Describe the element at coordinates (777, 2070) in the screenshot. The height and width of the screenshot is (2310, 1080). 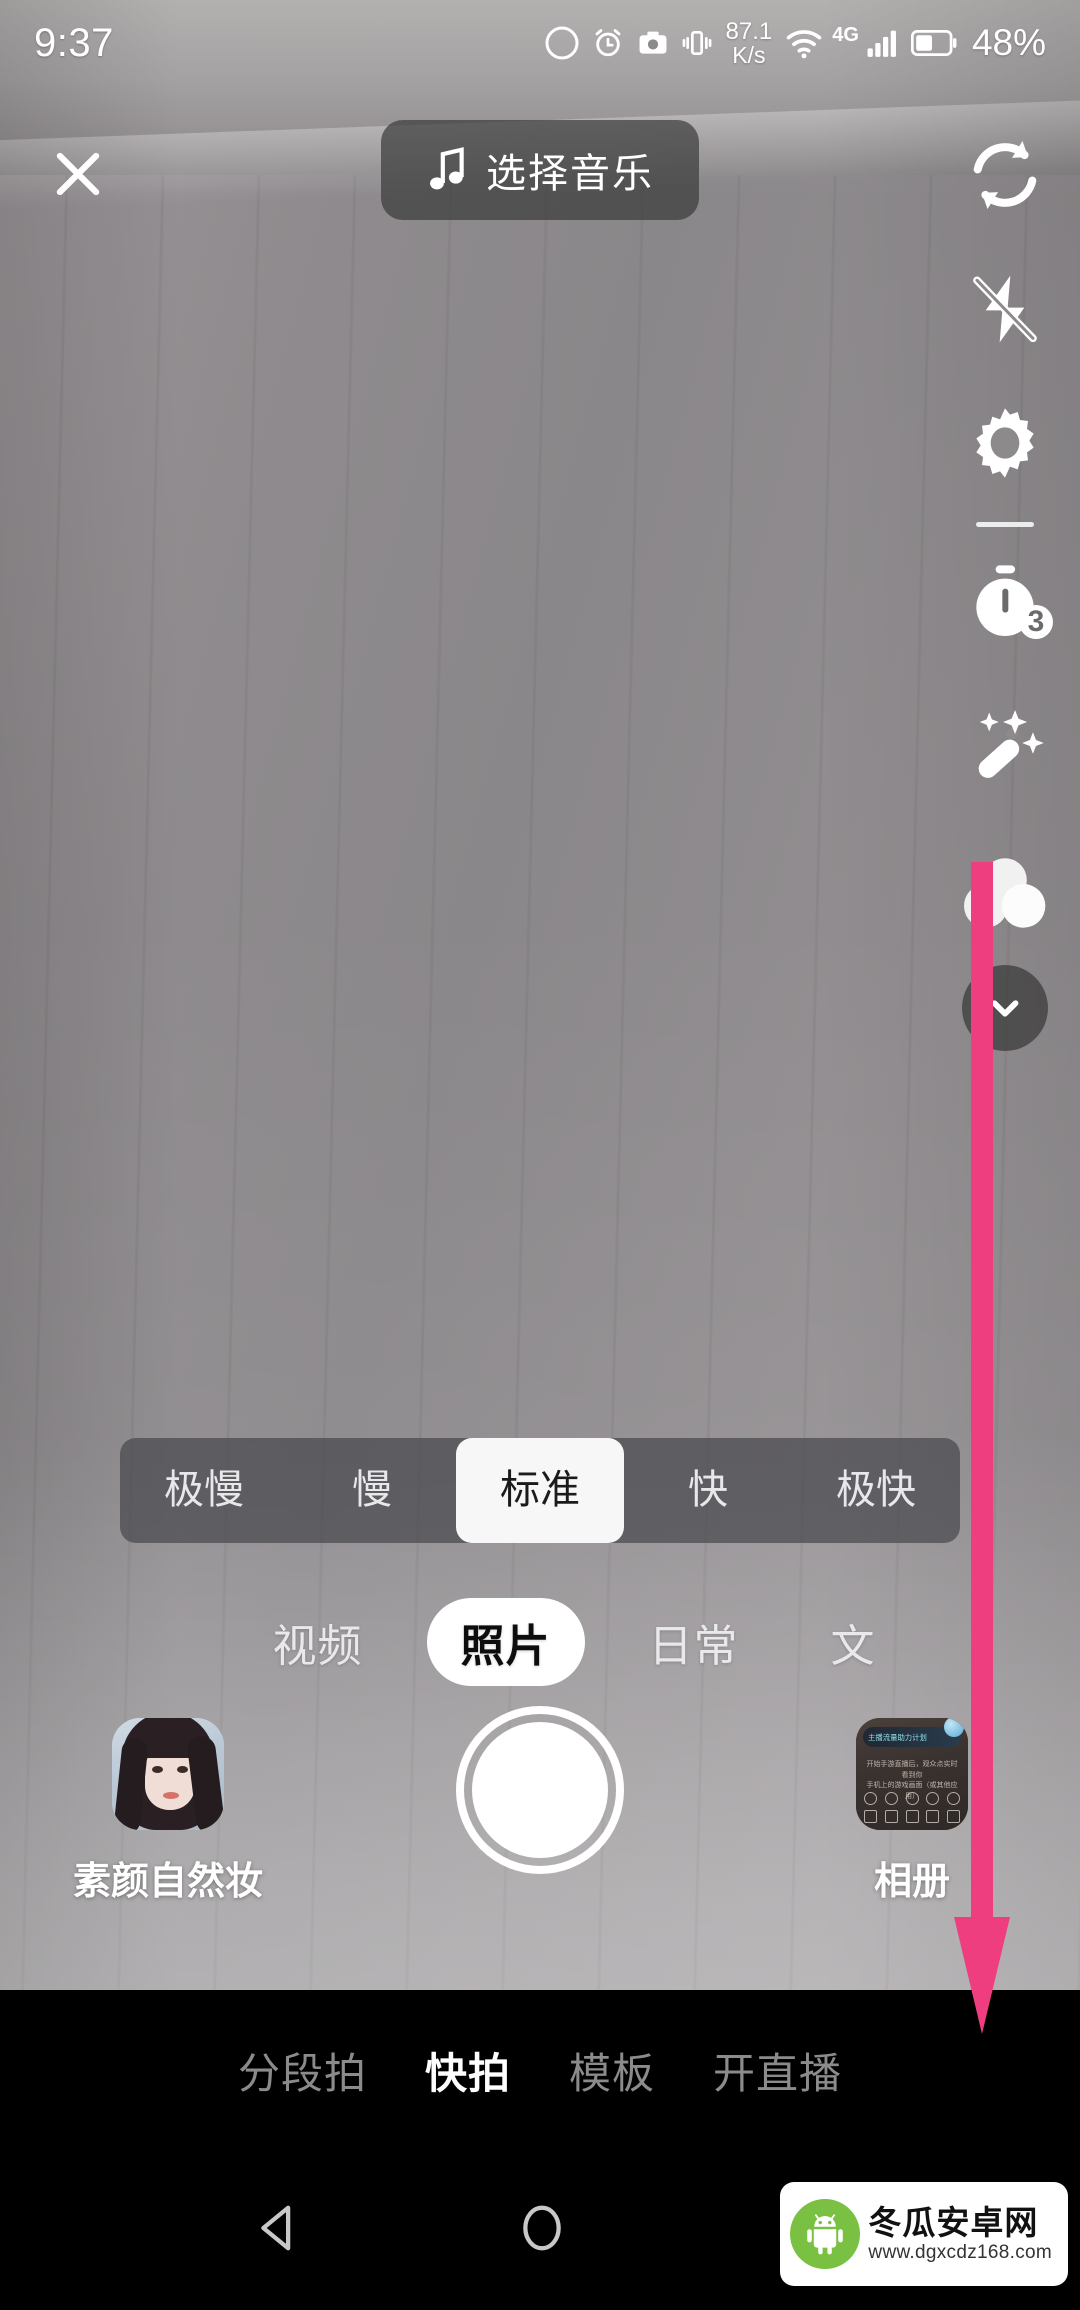
I see `nav-start-live: 开直播` at that location.